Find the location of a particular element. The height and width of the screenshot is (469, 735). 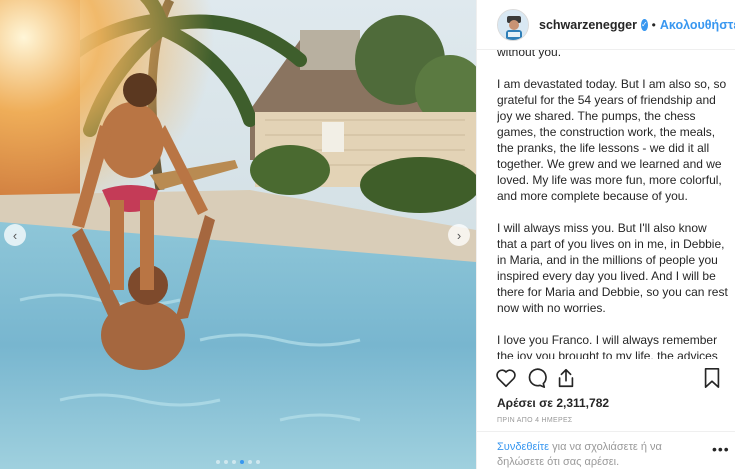

comment-icon is located at coordinates (536, 378).